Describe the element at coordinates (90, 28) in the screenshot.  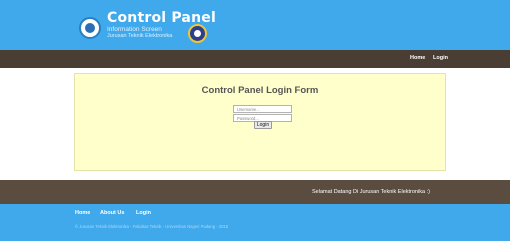
I see `ministry-emblem-icon` at that location.